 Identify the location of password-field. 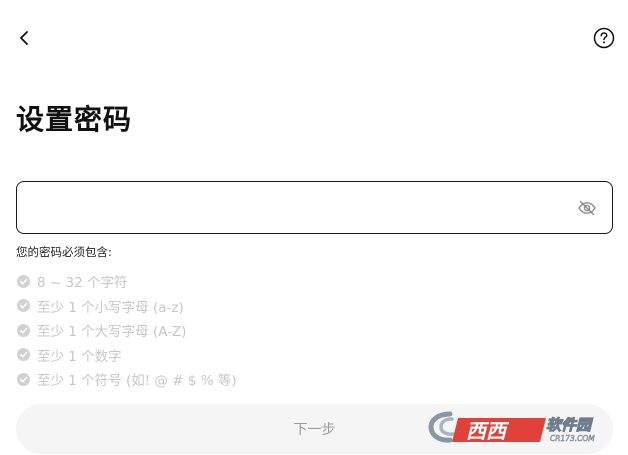
(314, 207).